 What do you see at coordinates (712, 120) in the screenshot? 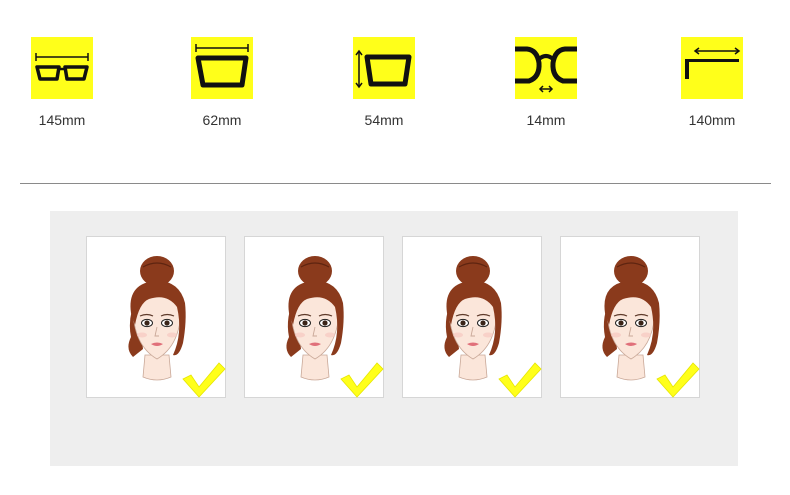
I see `measure-value: 140mm` at bounding box center [712, 120].